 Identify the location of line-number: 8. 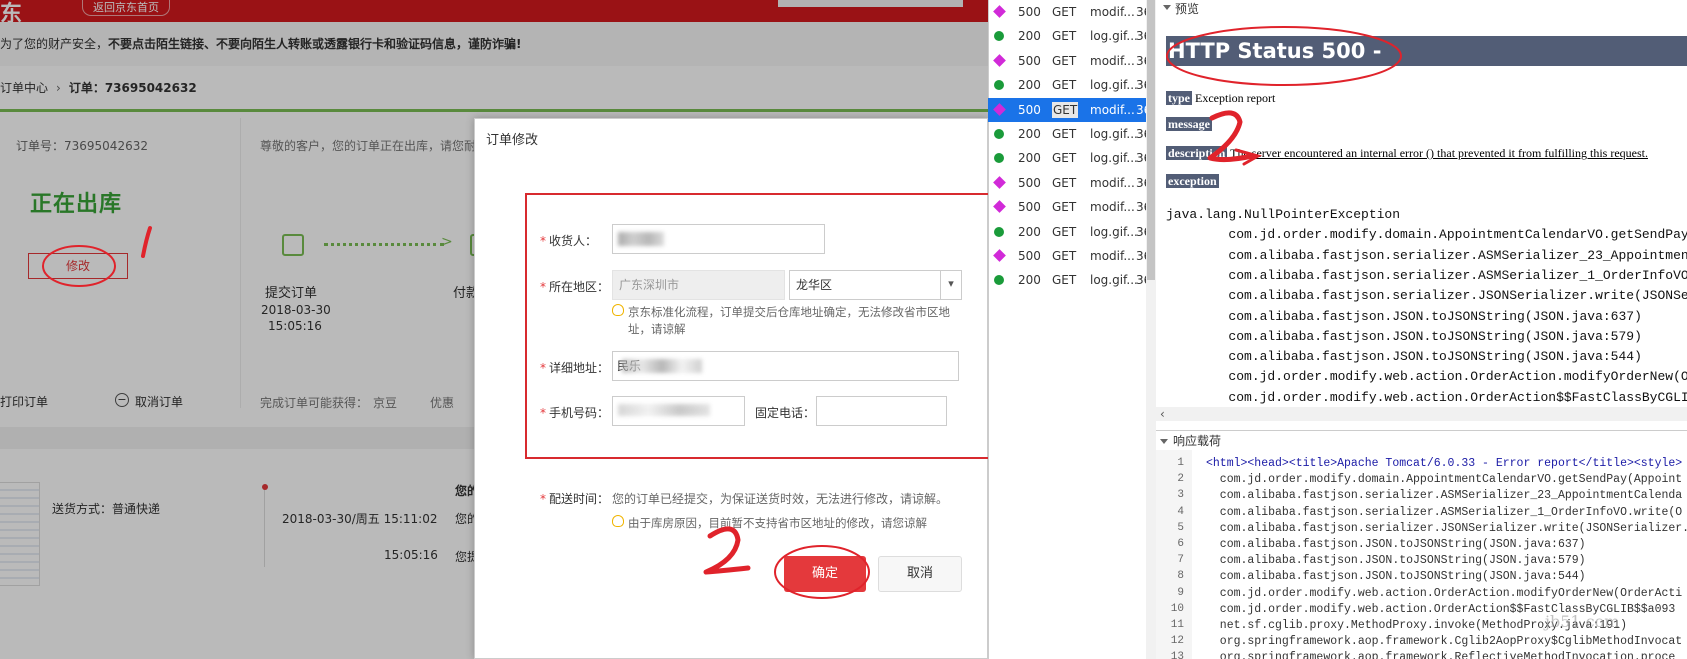
(1180, 576).